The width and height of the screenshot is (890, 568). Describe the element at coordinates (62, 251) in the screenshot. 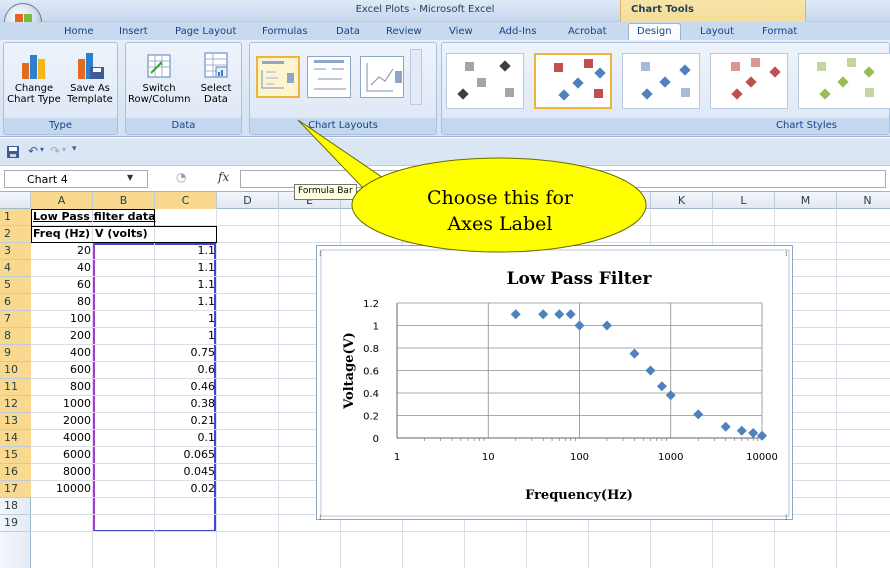

I see `cell-freq: 20` at that location.